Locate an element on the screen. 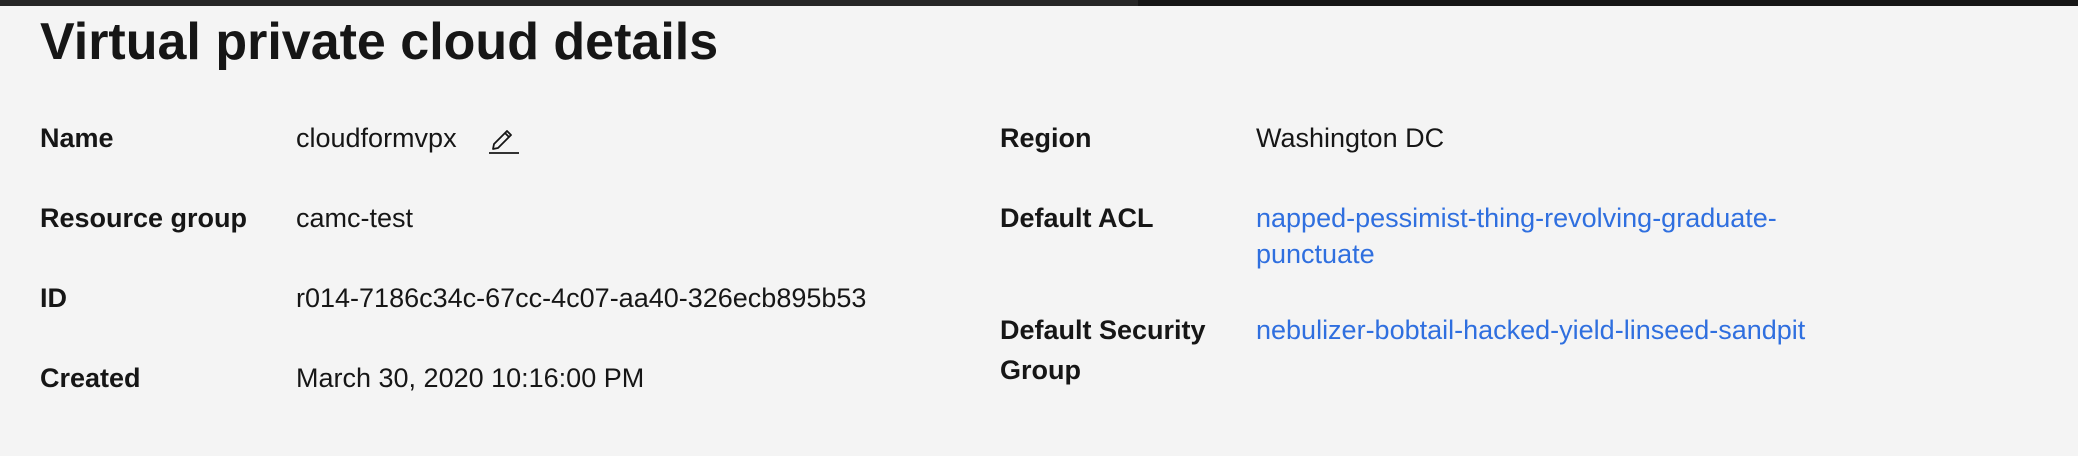  detail-row-name: Name cloudformvpx is located at coordinates (520, 160).